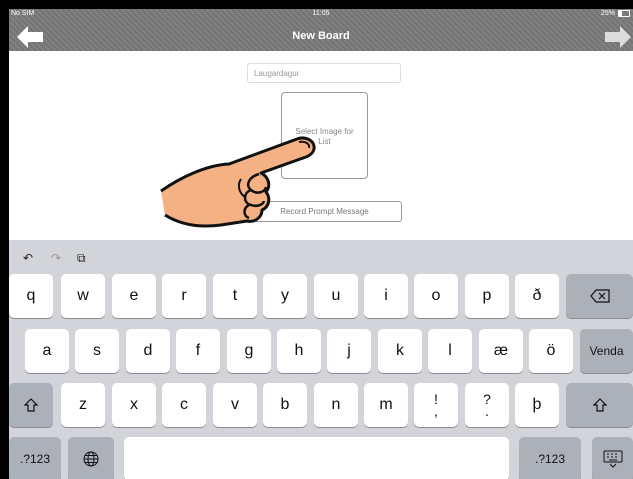 The image size is (633, 479). Describe the element at coordinates (148, 351) in the screenshot. I see `key-d: d` at that location.